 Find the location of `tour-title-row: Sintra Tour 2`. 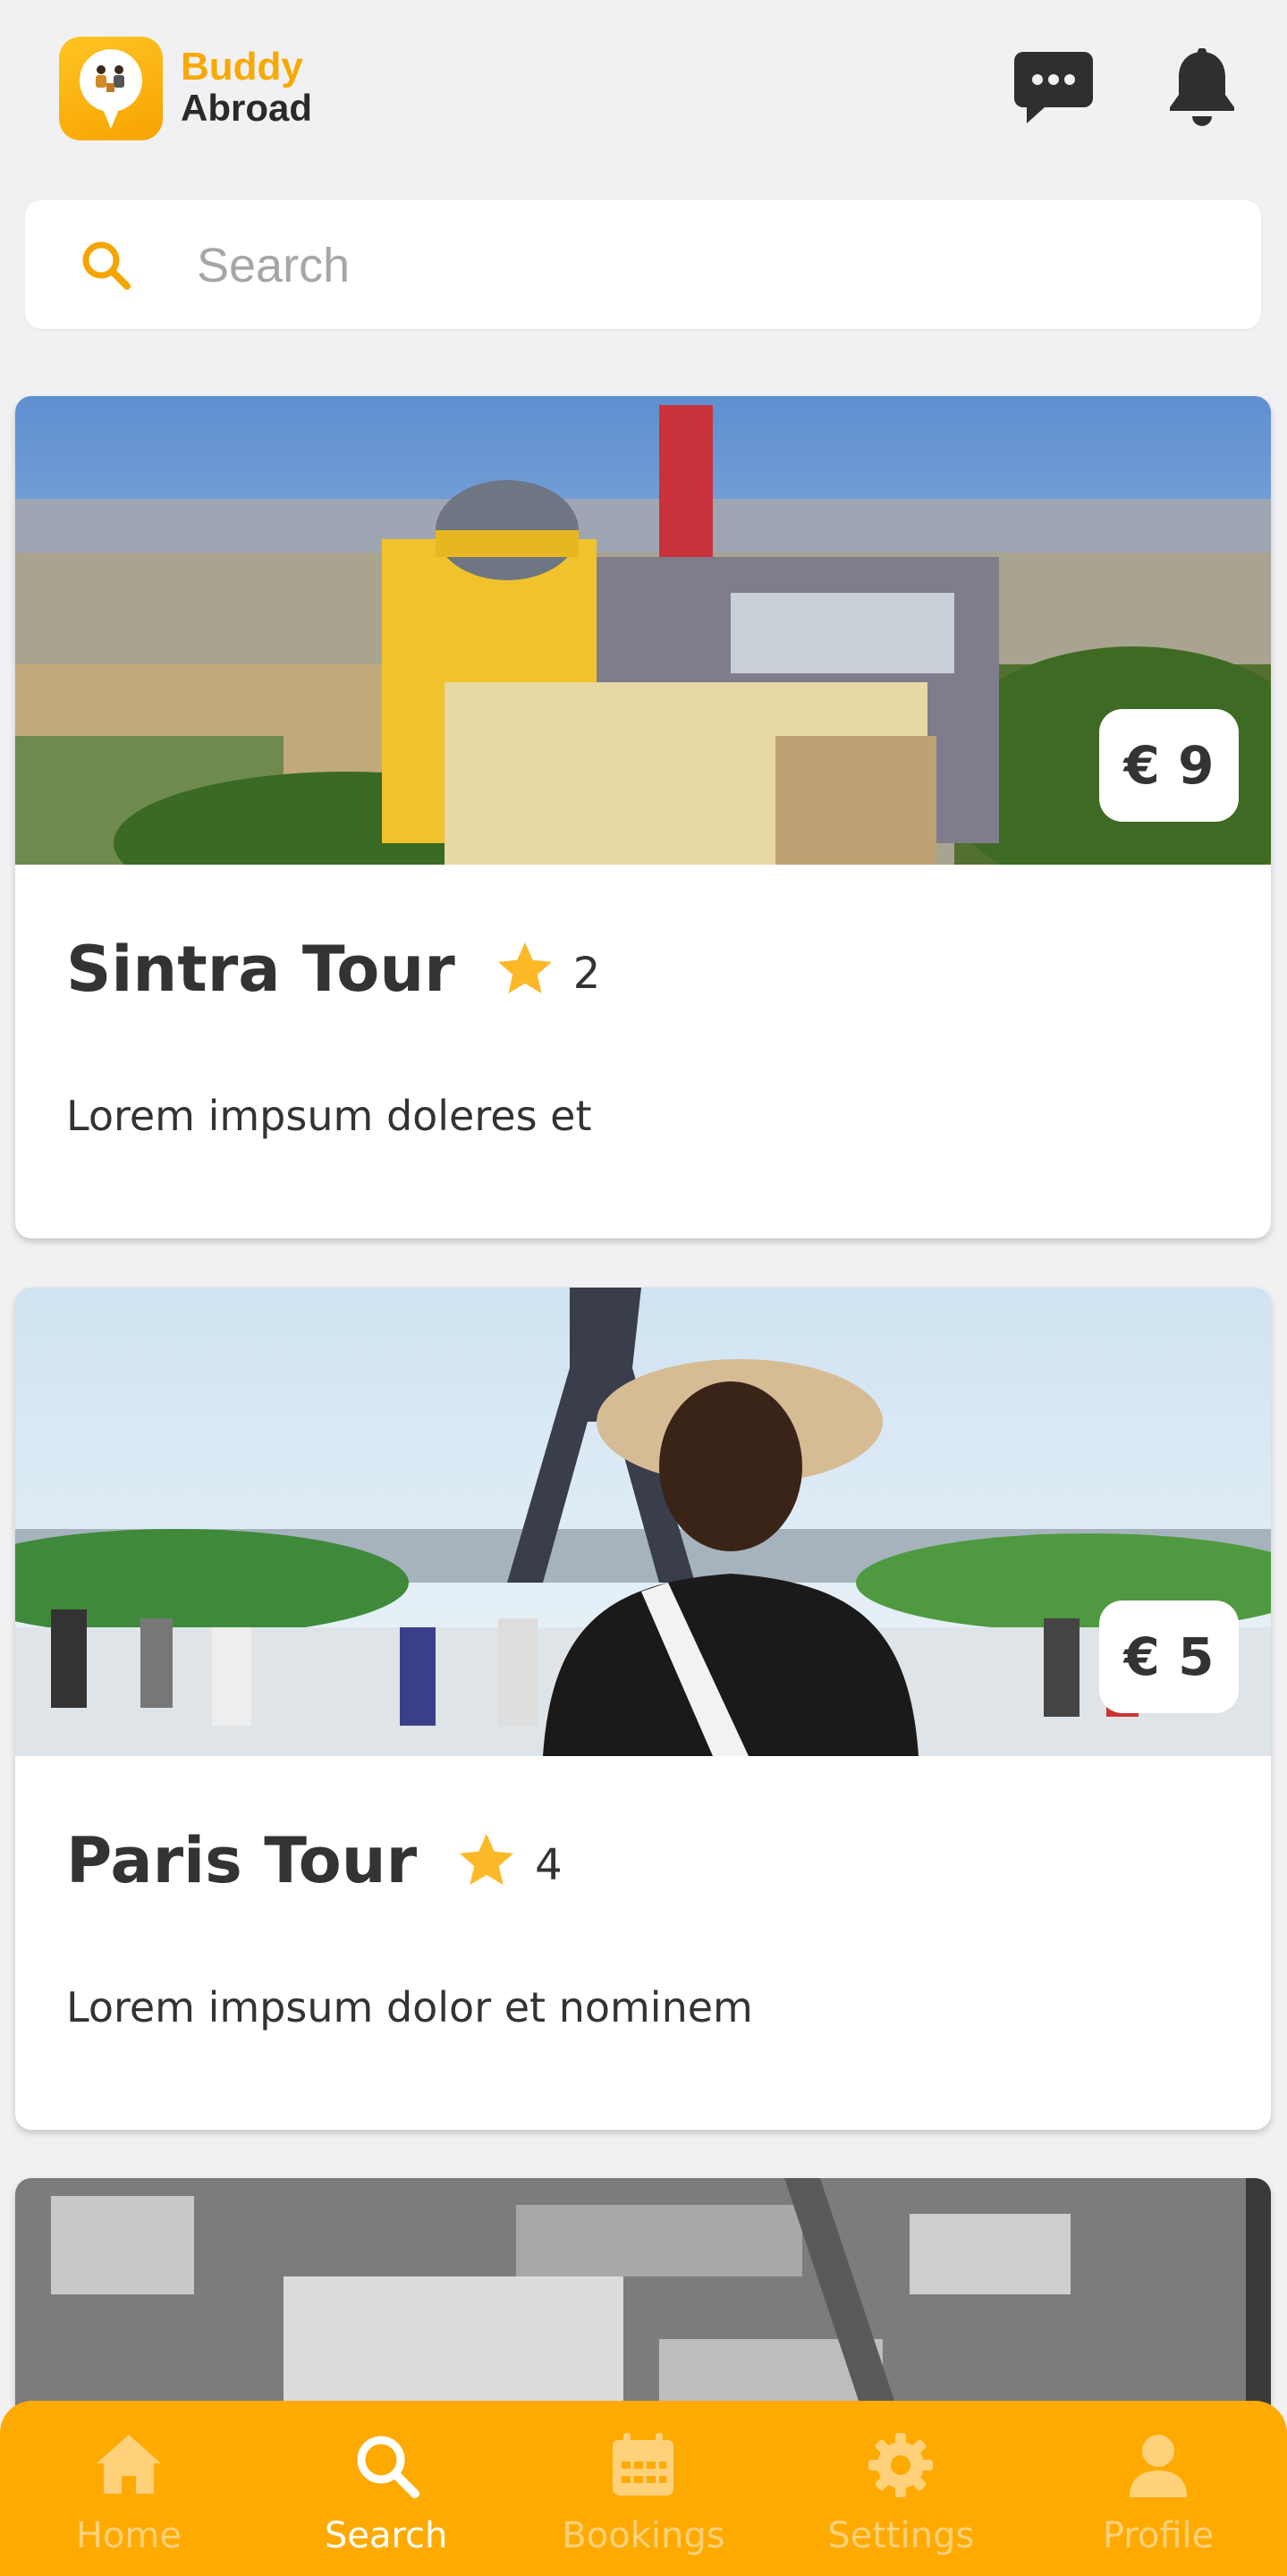

tour-title-row: Sintra Tour 2 is located at coordinates (333, 969).